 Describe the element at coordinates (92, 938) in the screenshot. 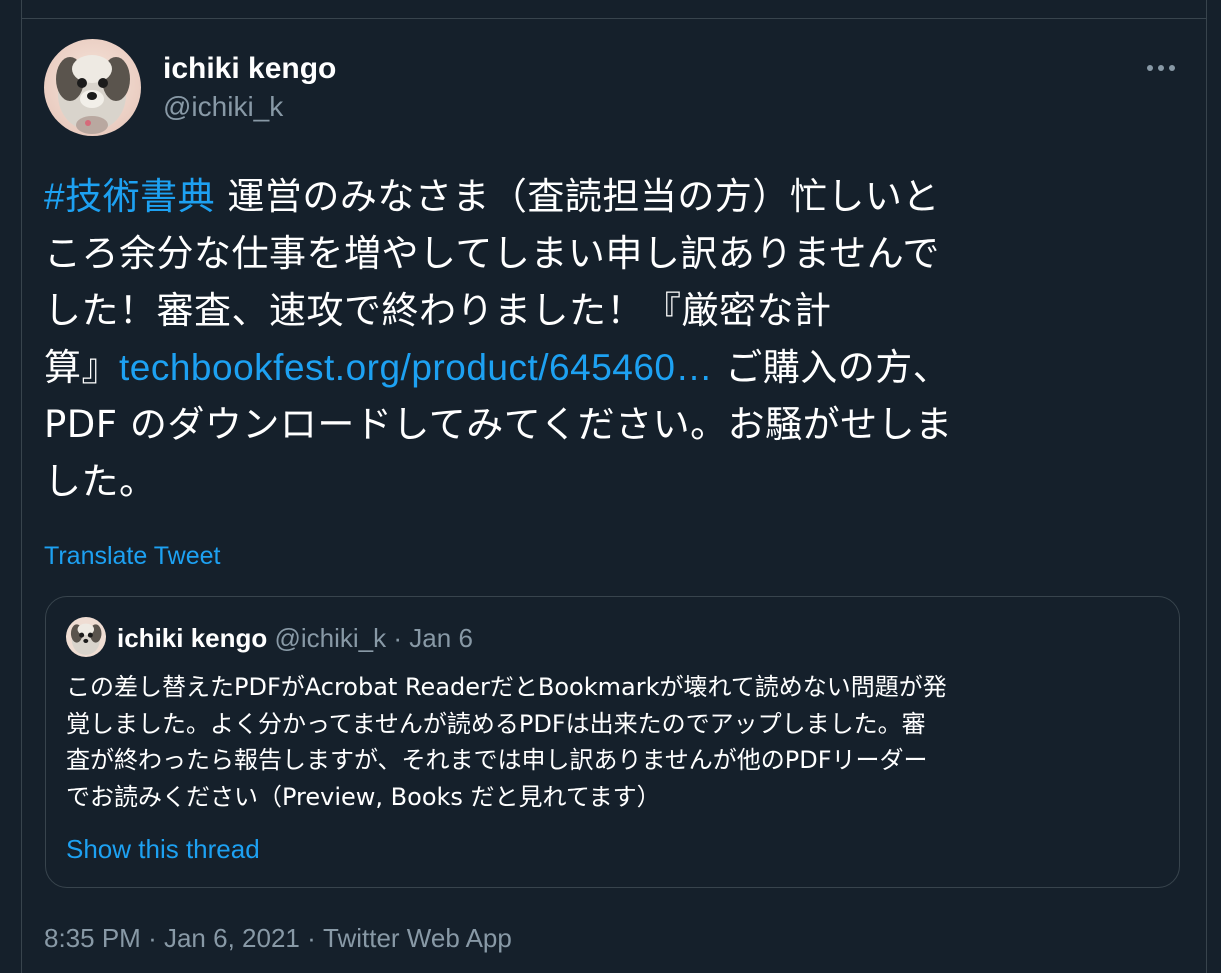

I see `tweet-time: 8:35 PM` at that location.